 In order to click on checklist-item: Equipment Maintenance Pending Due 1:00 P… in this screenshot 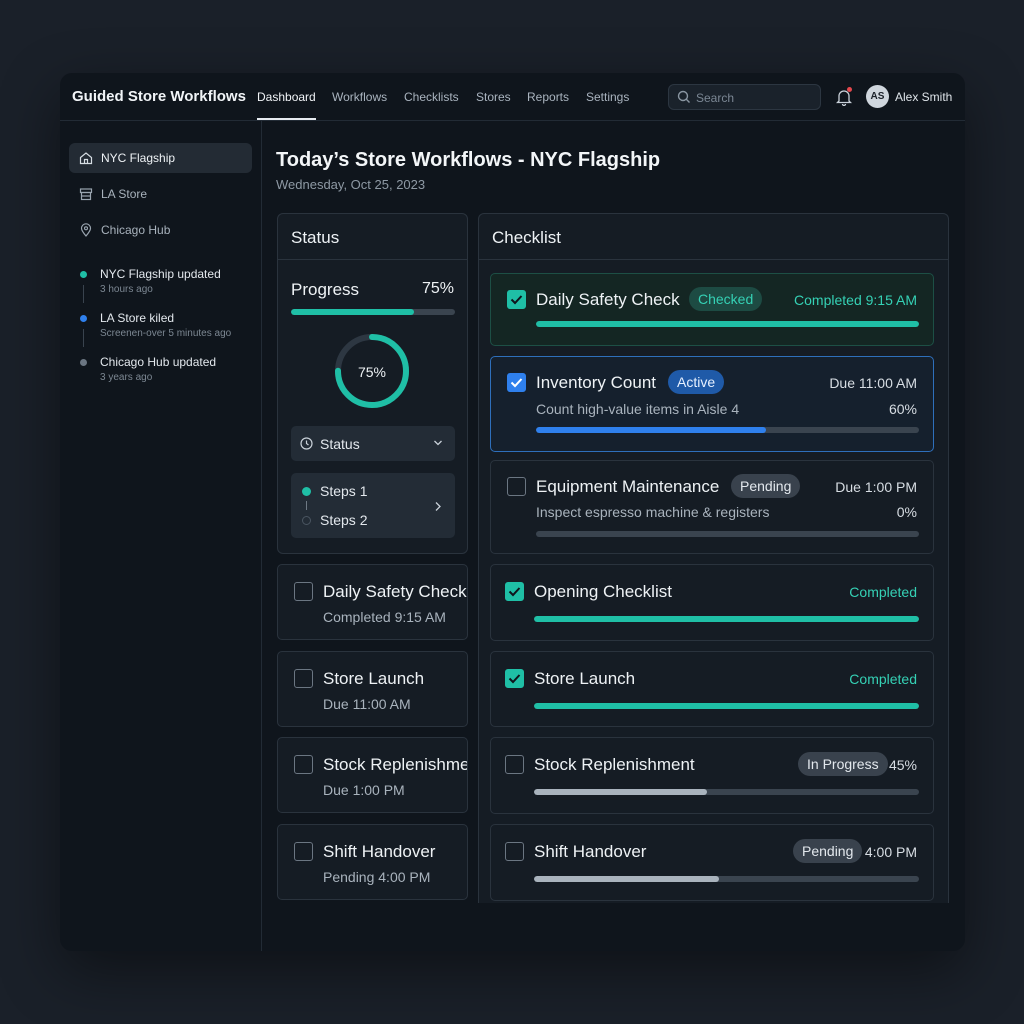, I will do `click(712, 507)`.